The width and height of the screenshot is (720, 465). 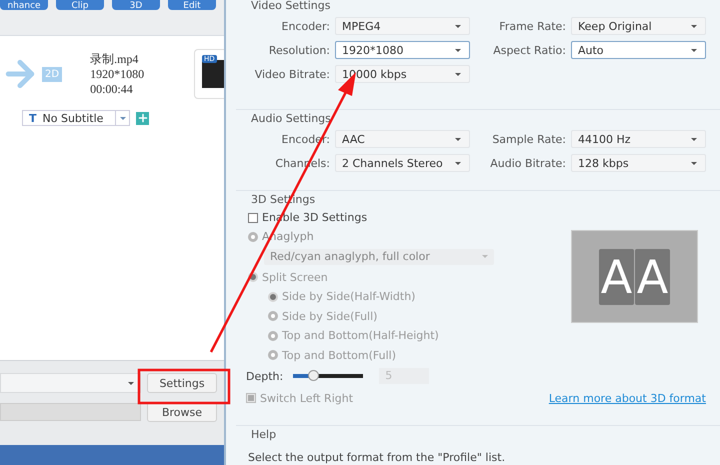 I want to click on field-label: Frame Rate:, so click(x=532, y=26).